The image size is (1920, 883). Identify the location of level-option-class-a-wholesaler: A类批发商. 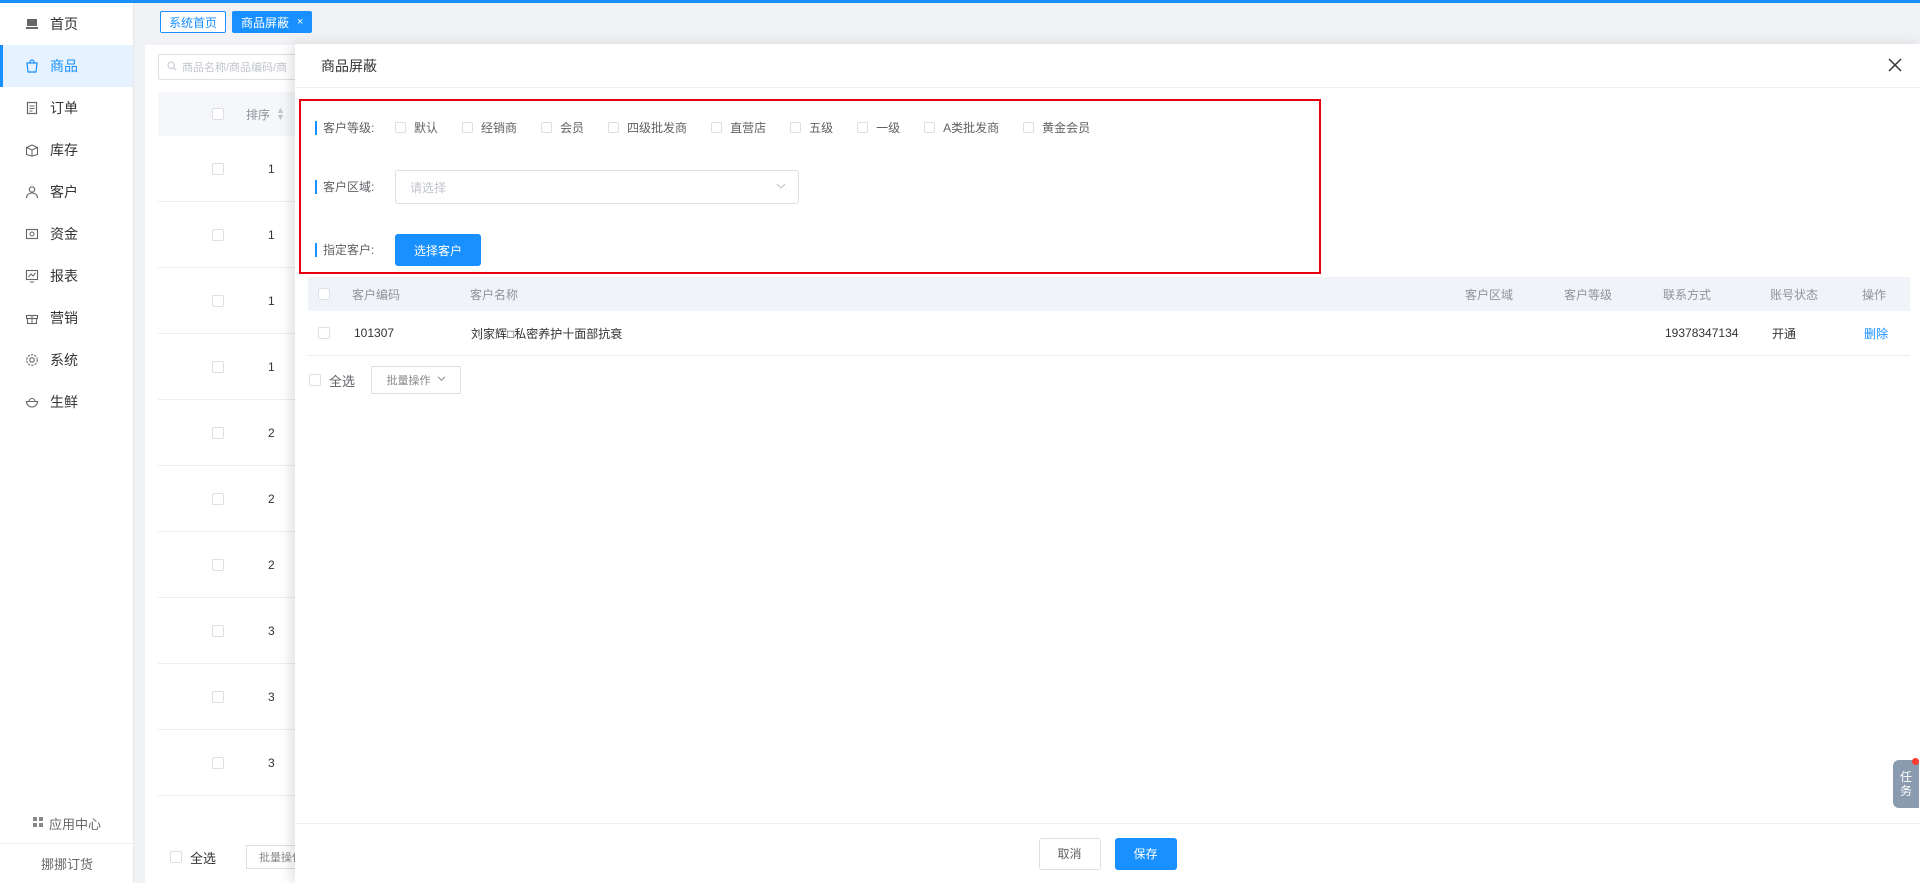
(961, 127).